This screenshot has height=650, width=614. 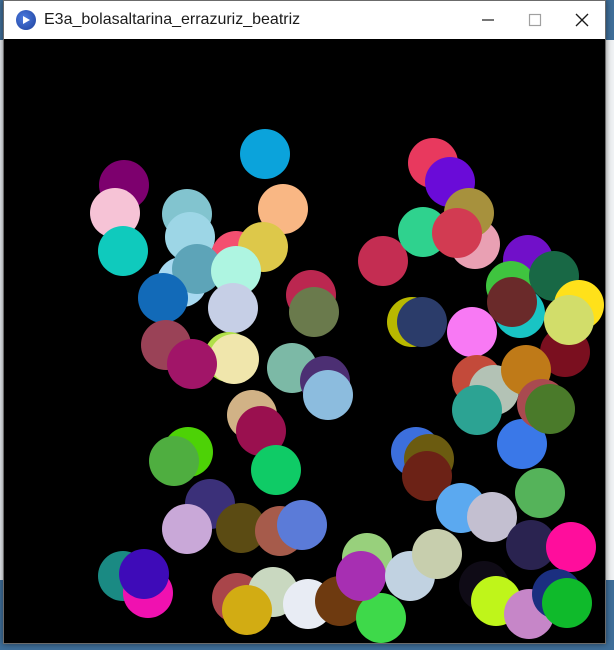 I want to click on close-button, so click(x=581, y=20).